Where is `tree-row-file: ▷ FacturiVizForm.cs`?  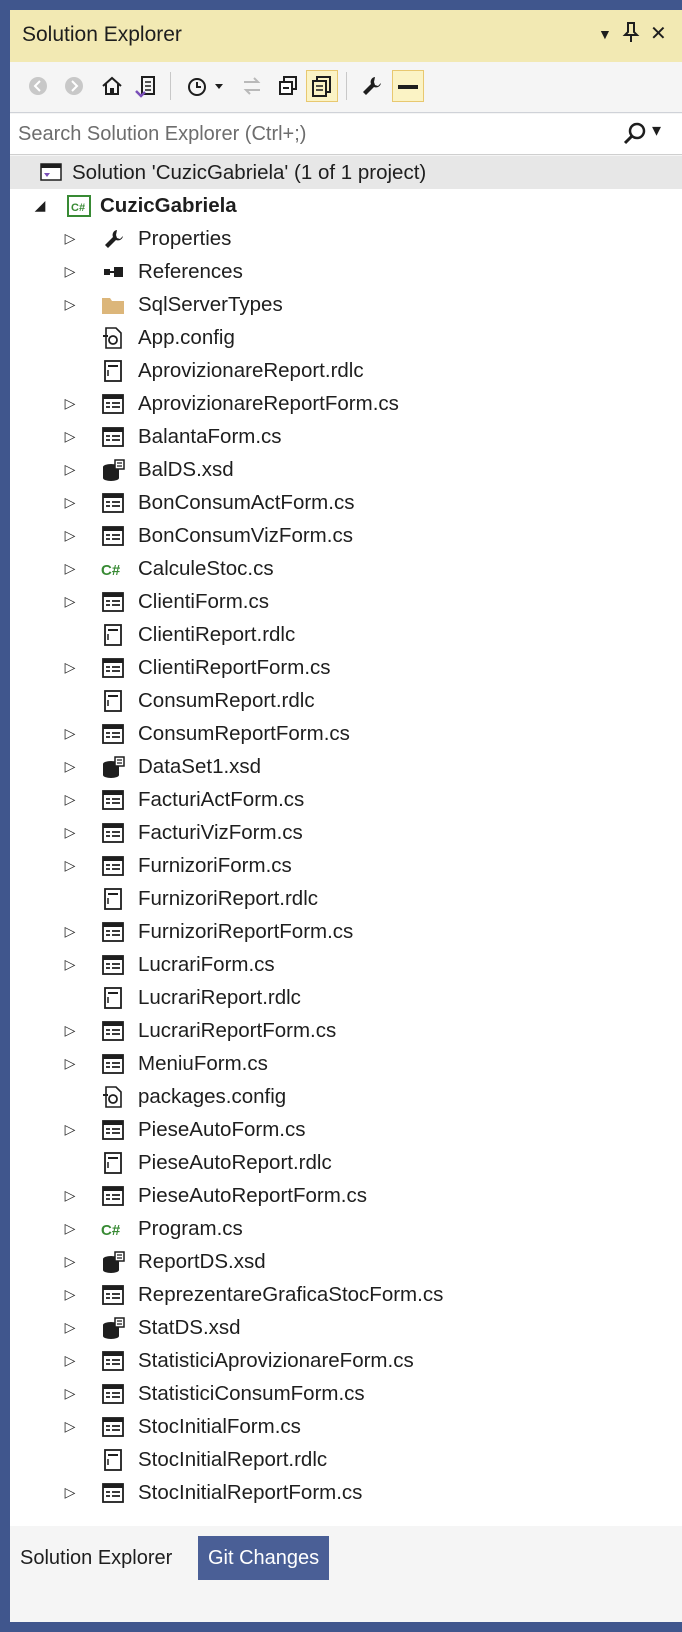 tree-row-file: ▷ FacturiVizForm.cs is located at coordinates (346, 832).